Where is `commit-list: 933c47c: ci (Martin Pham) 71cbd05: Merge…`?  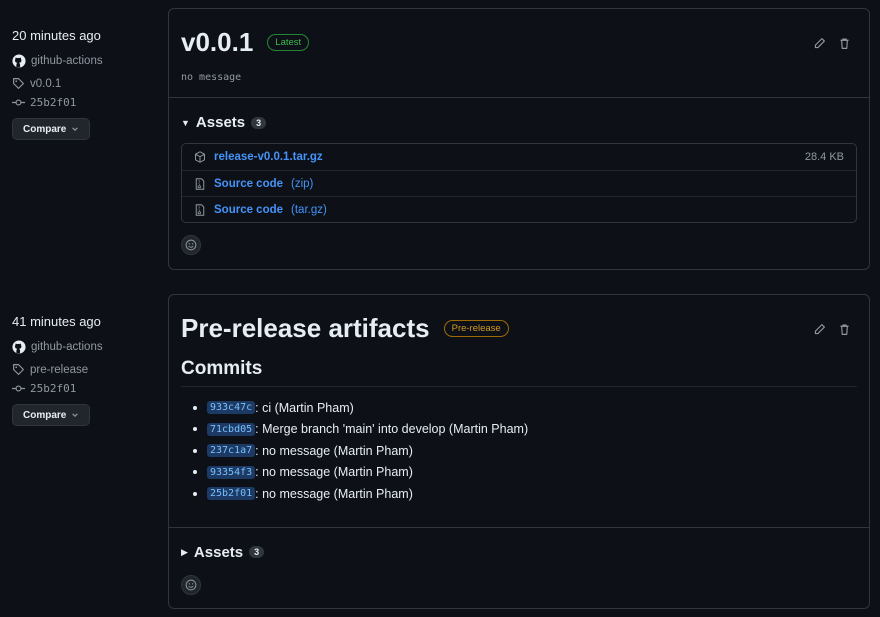 commit-list: 933c47c: ci (Martin Pham) 71cbd05: Merge… is located at coordinates (519, 451).